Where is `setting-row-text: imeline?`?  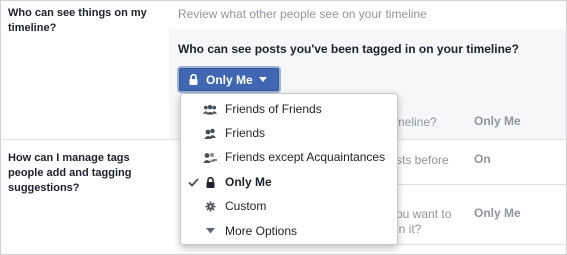 setting-row-text: imeline? is located at coordinates (414, 122).